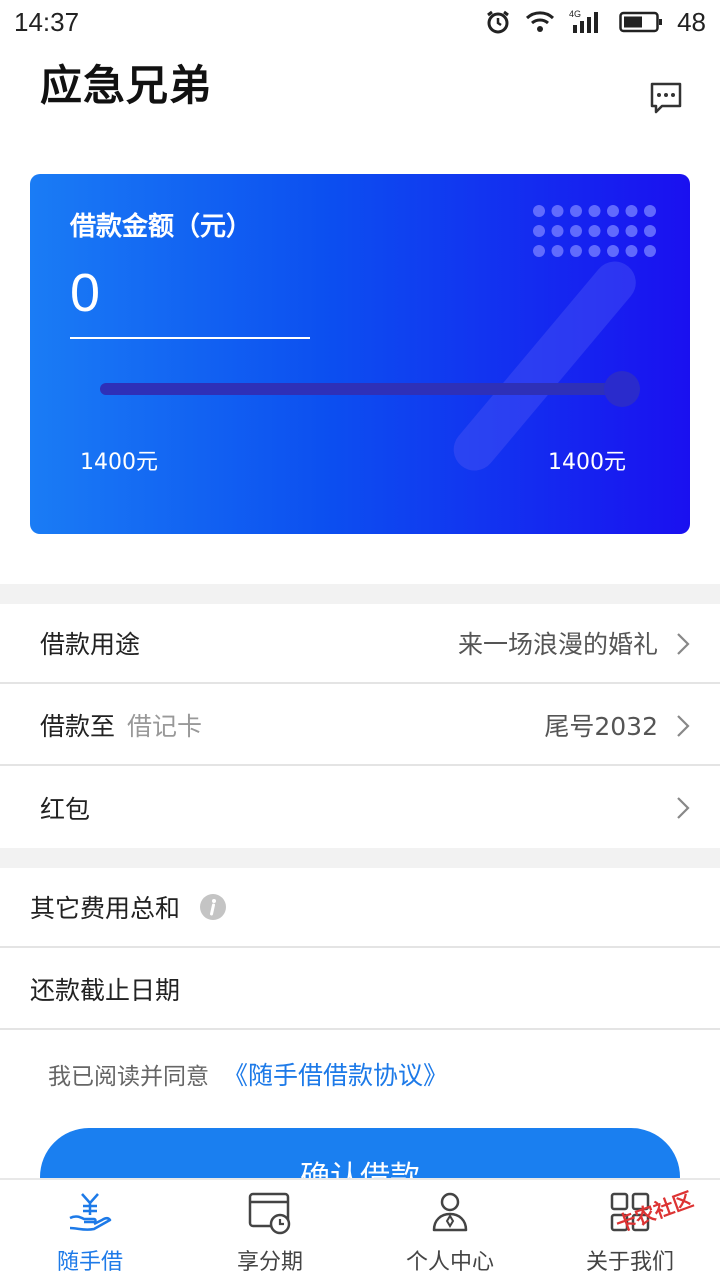 The image size is (720, 1280). I want to click on tab-installment: 享分期, so click(270, 1230).